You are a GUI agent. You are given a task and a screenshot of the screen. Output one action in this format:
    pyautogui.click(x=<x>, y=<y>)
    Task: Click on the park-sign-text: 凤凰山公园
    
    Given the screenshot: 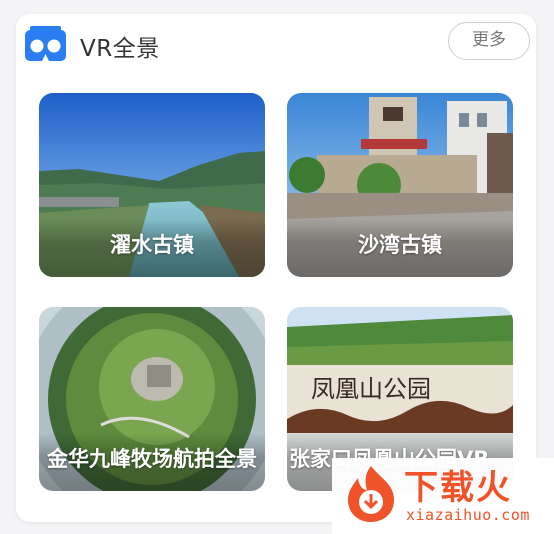 What is the action you would take?
    pyautogui.click(x=371, y=389)
    